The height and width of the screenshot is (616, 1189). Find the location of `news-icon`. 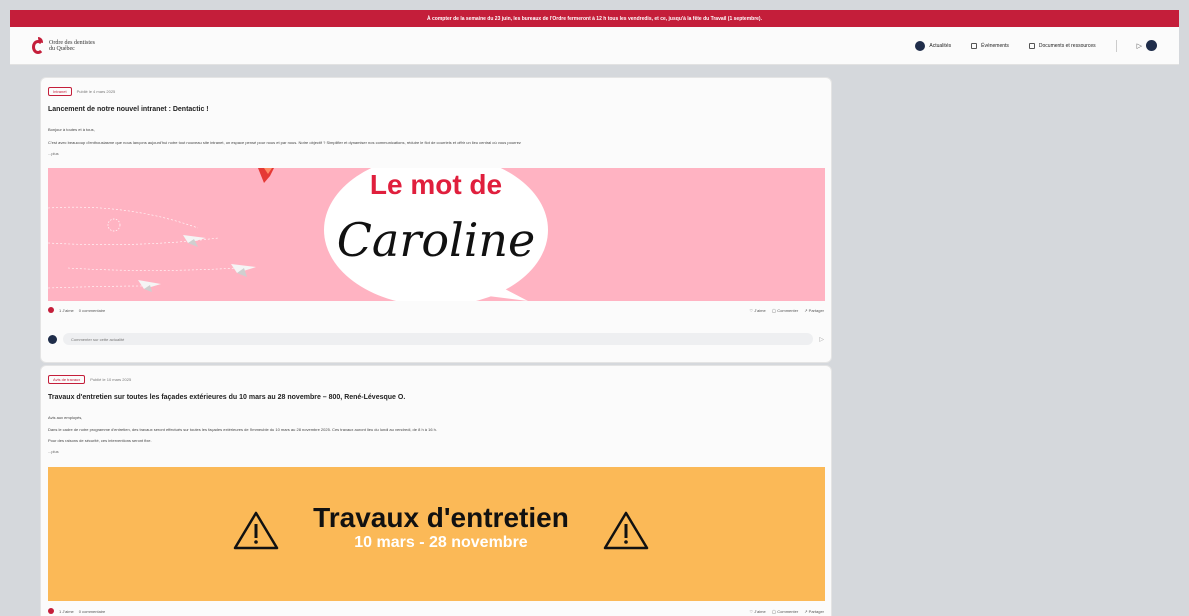

news-icon is located at coordinates (920, 45).